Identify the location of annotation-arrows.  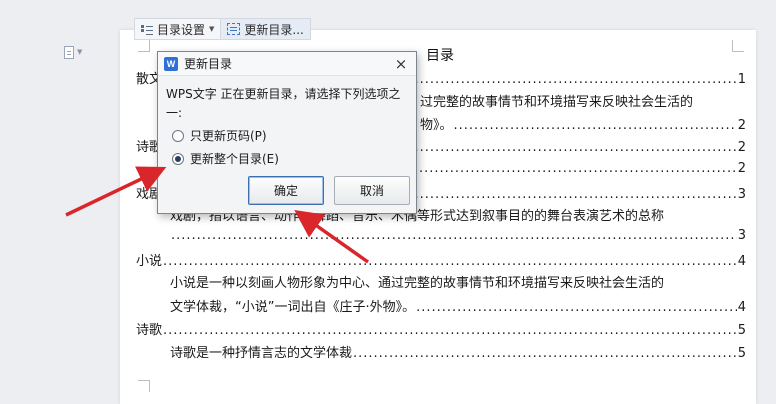
(217, 215).